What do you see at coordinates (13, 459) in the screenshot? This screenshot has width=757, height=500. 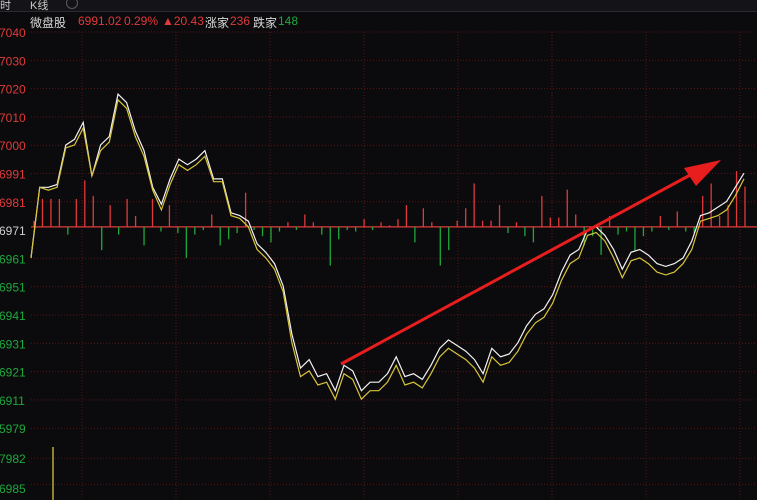 I see `y-tick-label: 7982` at bounding box center [13, 459].